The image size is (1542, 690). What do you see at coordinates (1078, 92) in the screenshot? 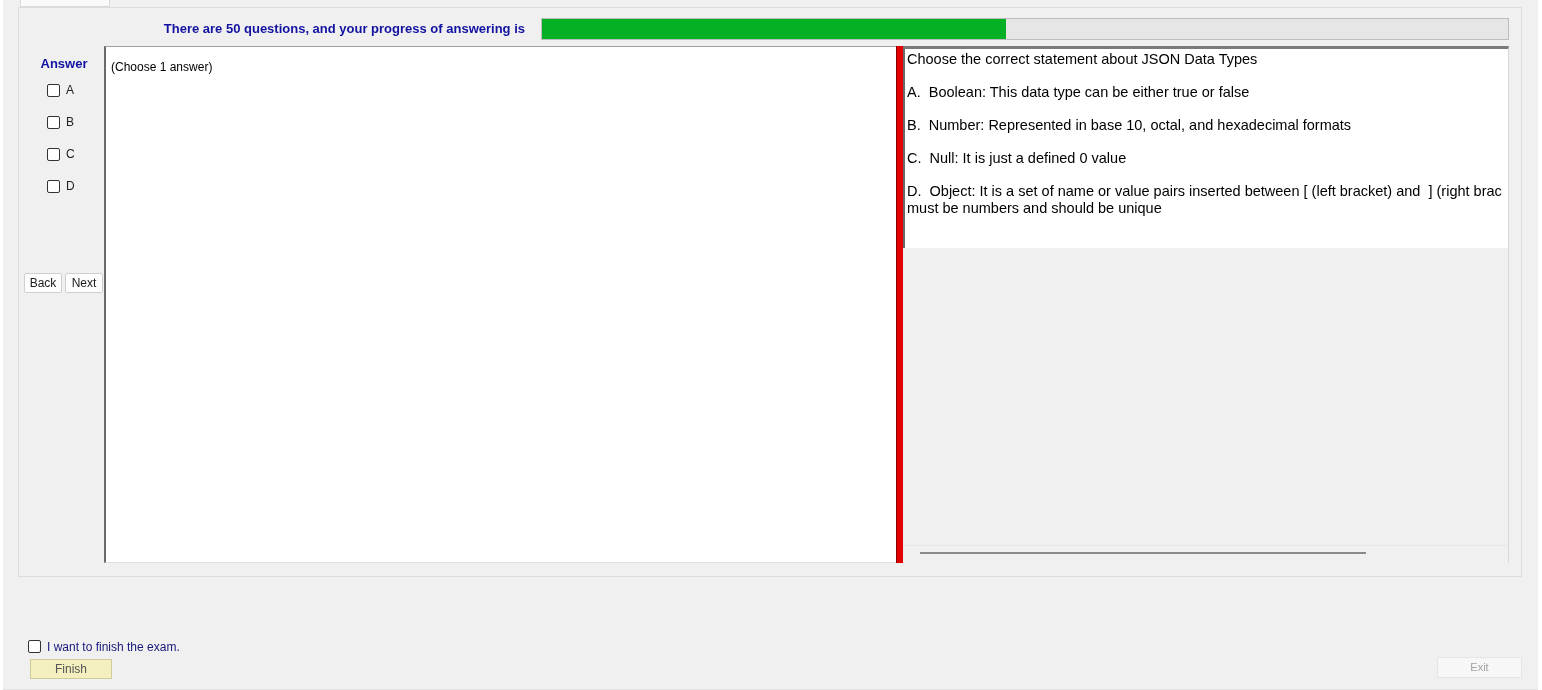
I see `option-text: A. Boolean: This data type can be either true or false` at bounding box center [1078, 92].